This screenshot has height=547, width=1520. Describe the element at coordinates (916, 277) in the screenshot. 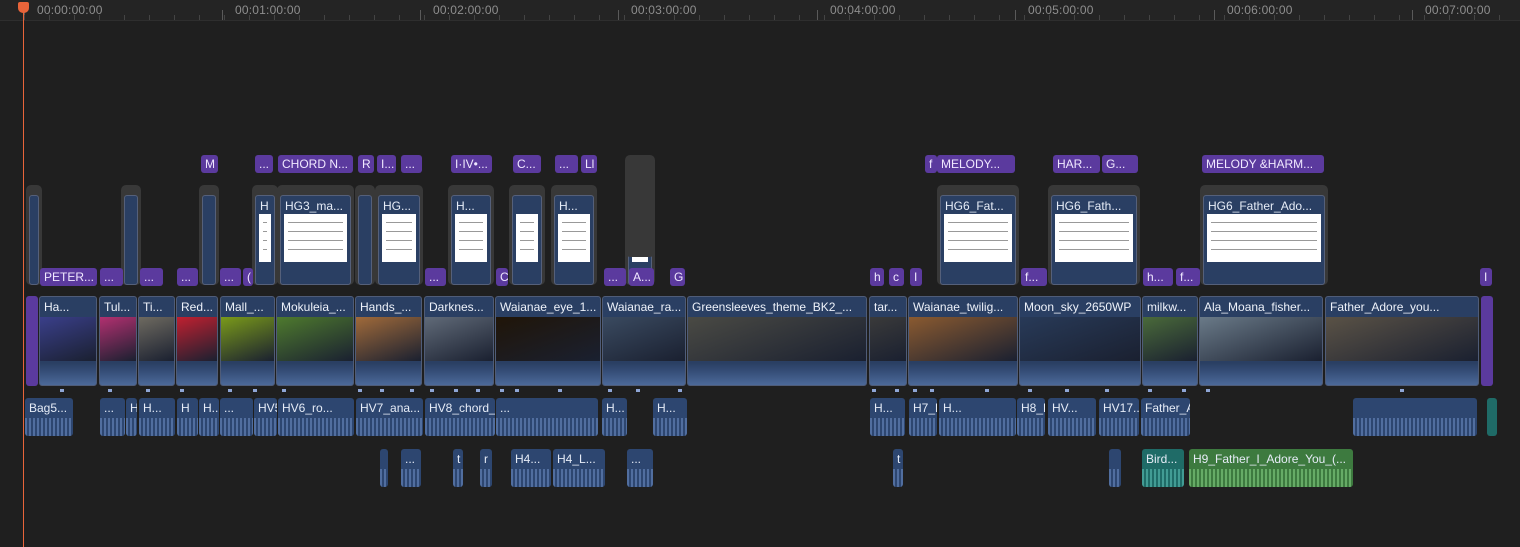

I see `title-clip: I` at that location.